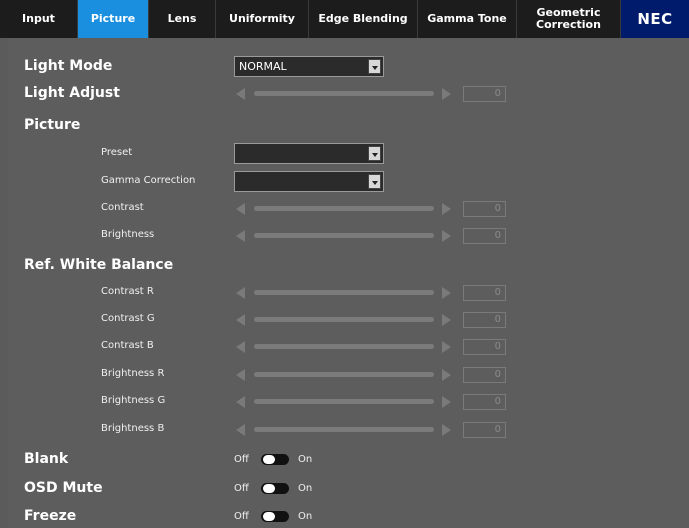 This screenshot has height=528, width=689. I want to click on light-adjust-slider: 0, so click(371, 94).